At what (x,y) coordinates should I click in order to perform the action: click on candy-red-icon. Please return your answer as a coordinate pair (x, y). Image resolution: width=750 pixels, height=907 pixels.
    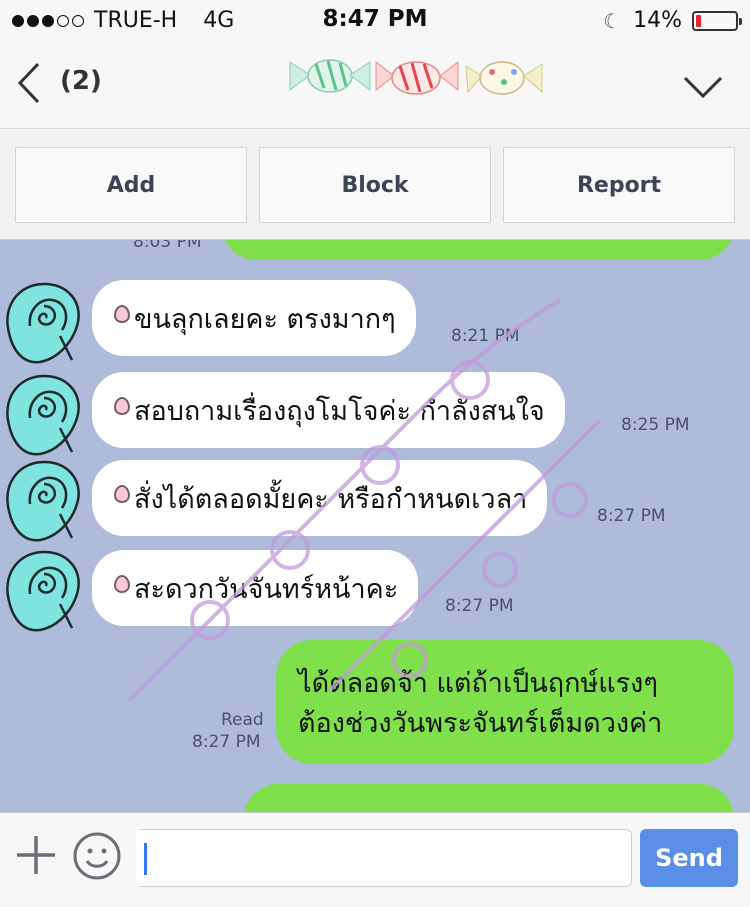
    Looking at the image, I should click on (417, 77).